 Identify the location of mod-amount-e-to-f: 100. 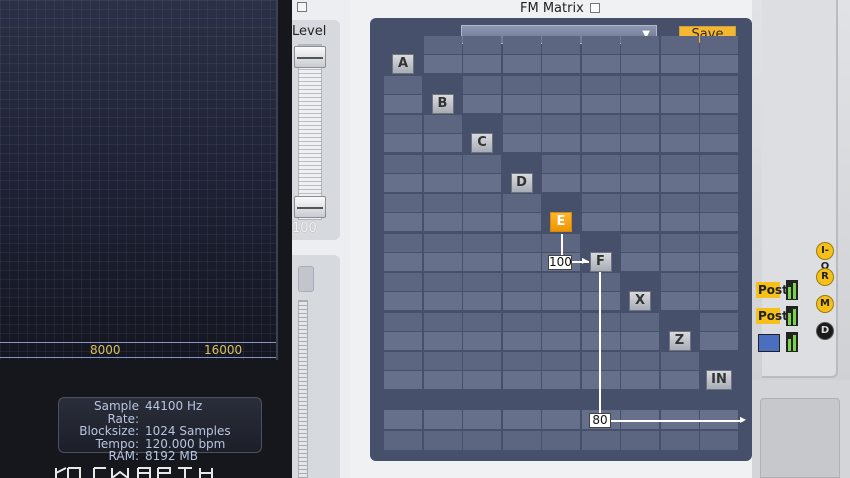
(560, 262).